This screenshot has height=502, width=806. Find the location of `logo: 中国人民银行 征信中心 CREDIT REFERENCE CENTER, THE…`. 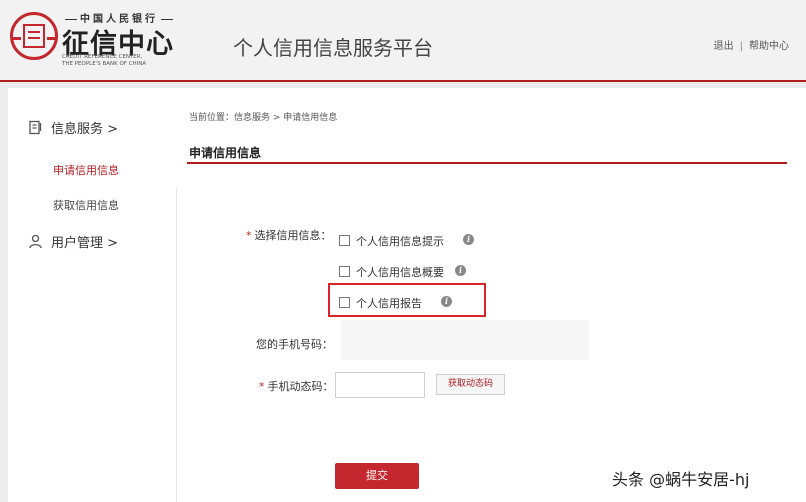

logo: 中国人民银行 征信中心 CREDIT REFERENCE CENTER, THE… is located at coordinates (97, 41).